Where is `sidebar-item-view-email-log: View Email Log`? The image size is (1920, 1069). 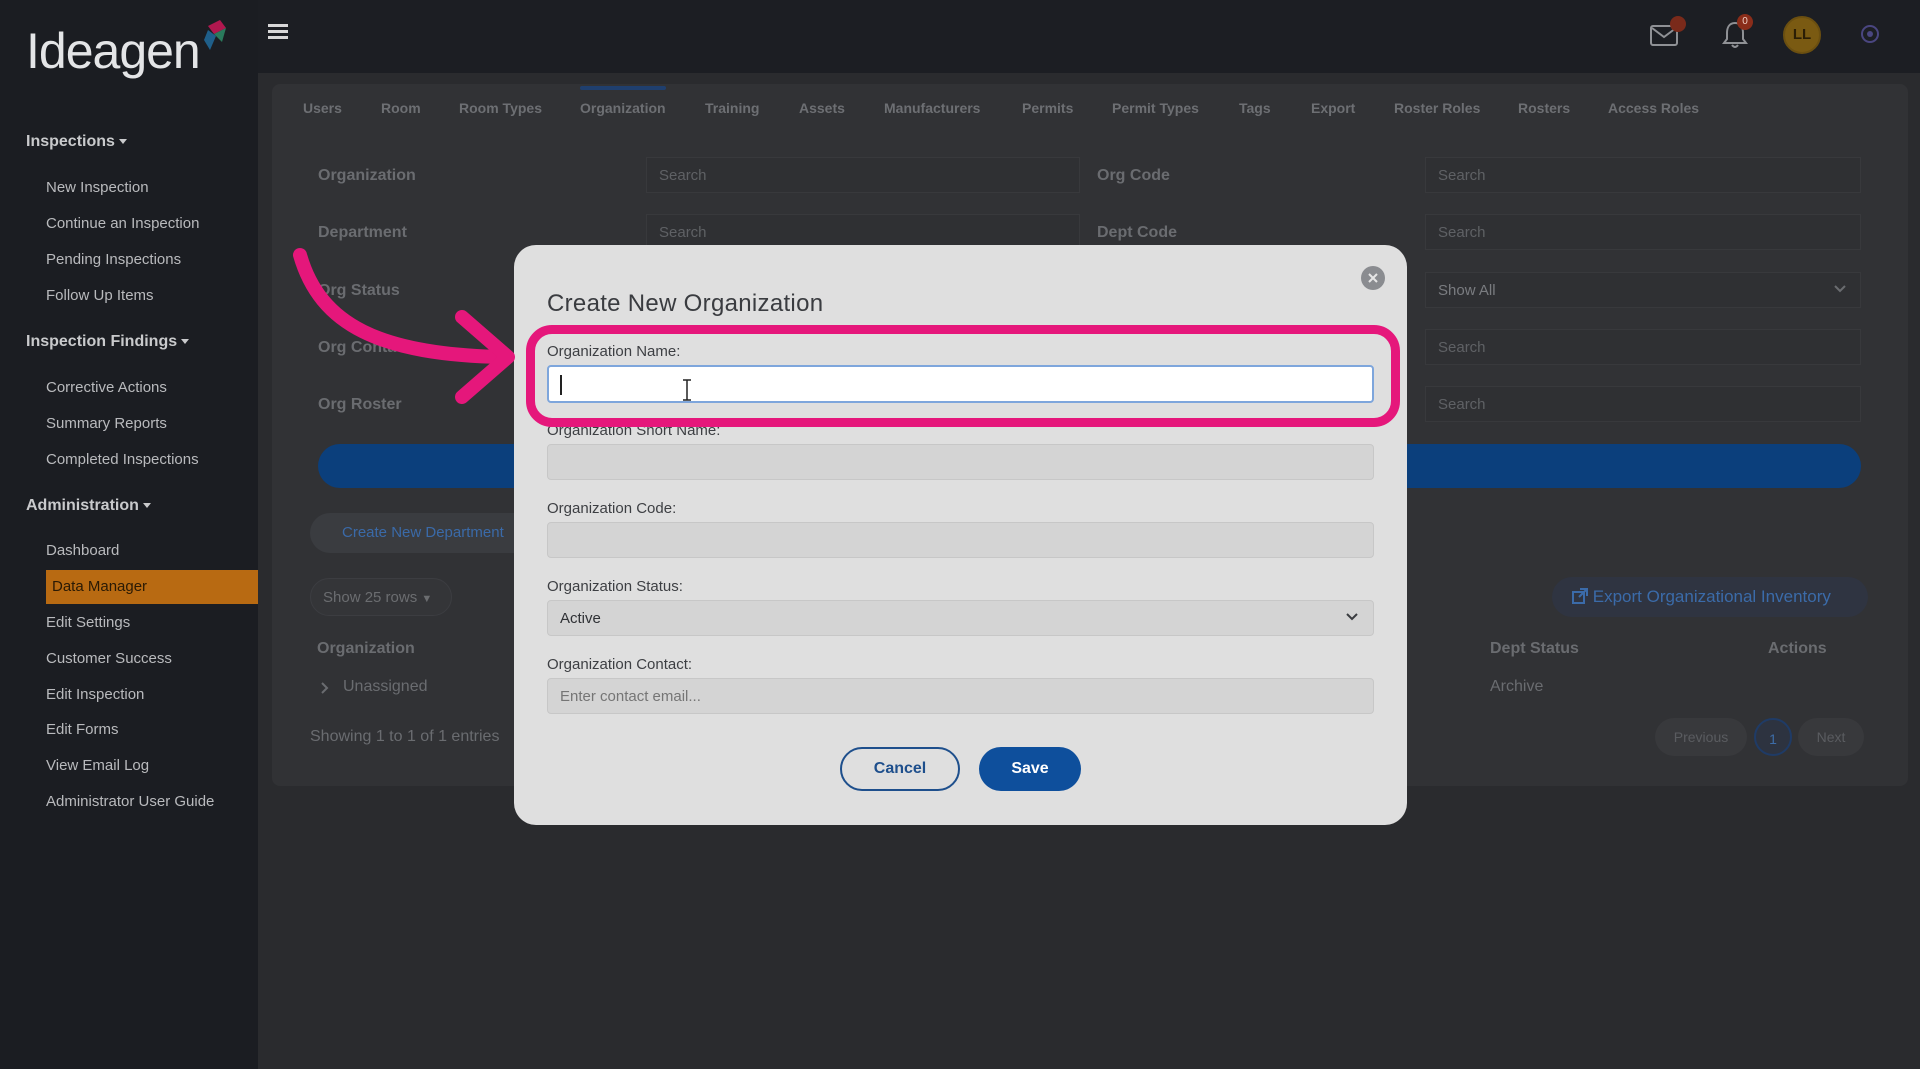
sidebar-item-view-email-log: View Email Log is located at coordinates (97, 765).